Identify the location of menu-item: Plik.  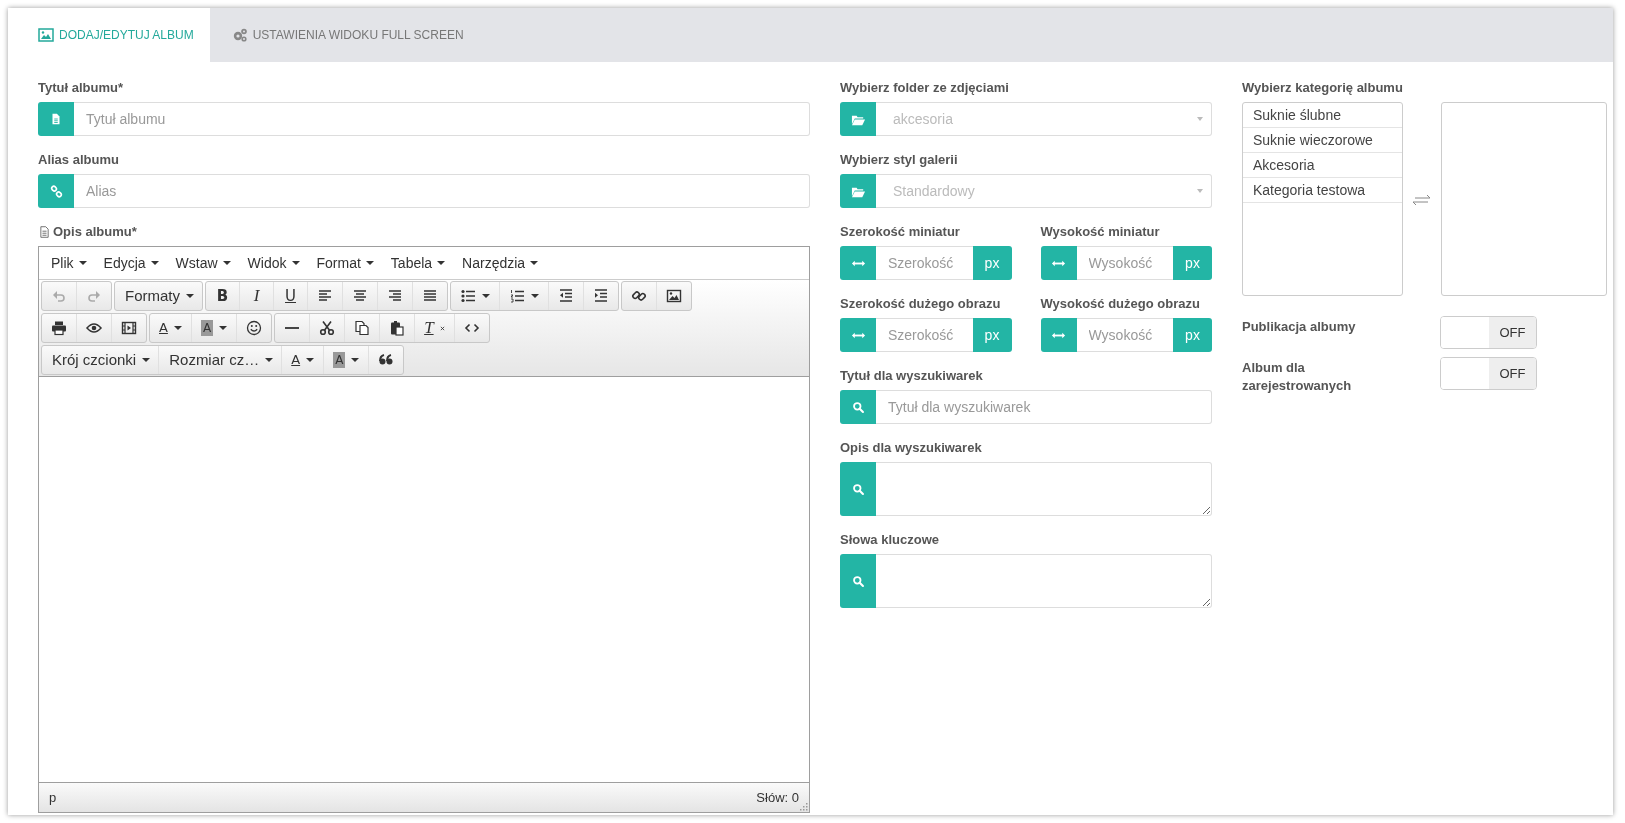
(69, 263).